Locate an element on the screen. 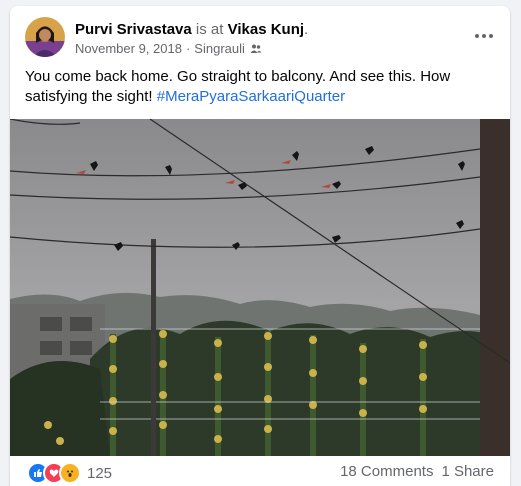 Image resolution: width=521 pixels, height=486 pixels. author-line: Purvi Srivastava is at Vikas Kunj. is located at coordinates (191, 30).